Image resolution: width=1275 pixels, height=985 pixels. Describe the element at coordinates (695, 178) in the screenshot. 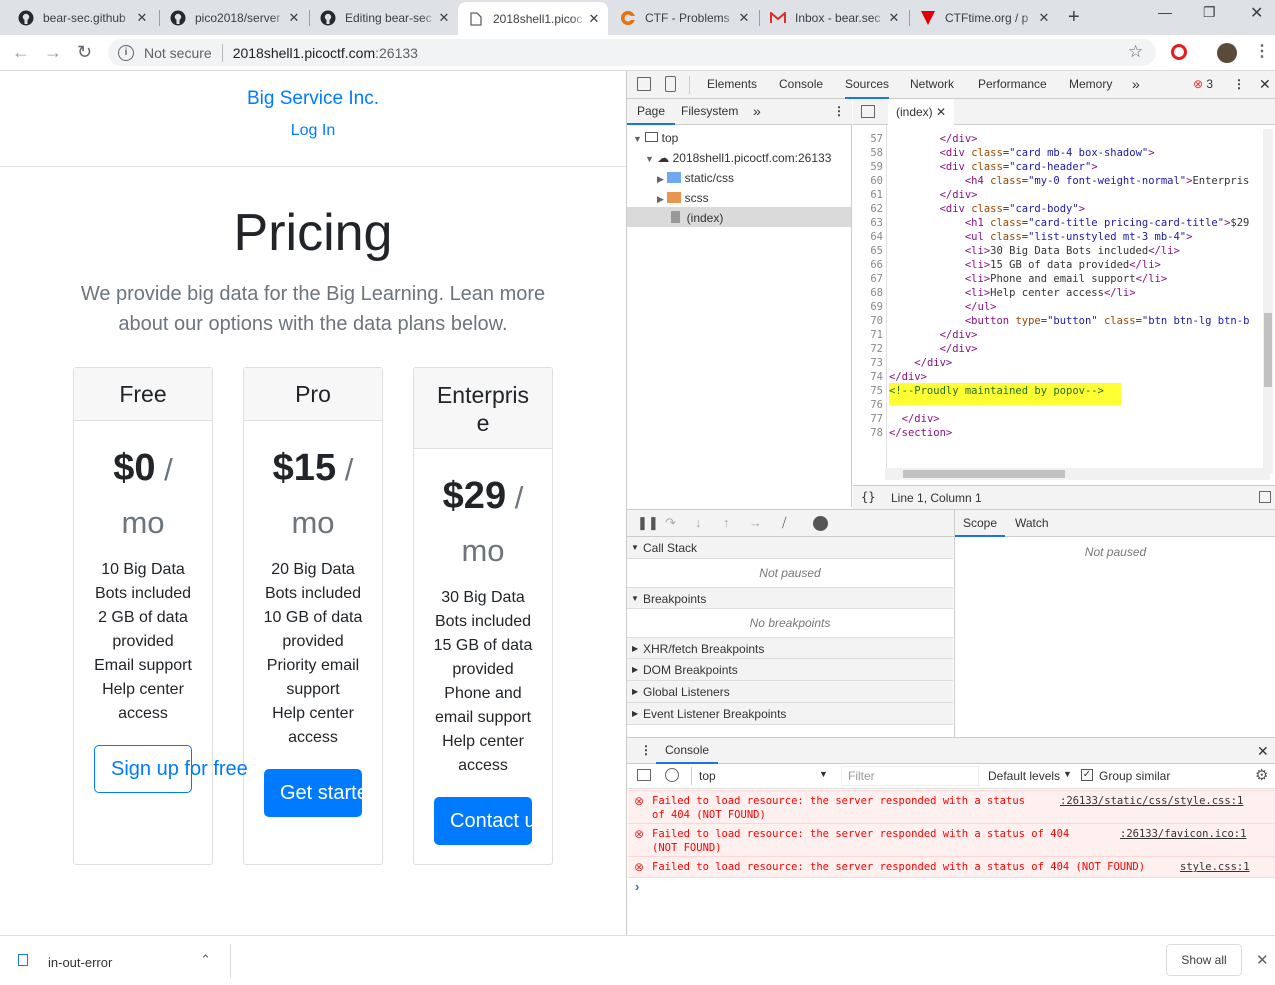

I see `tree-item-folder: ▶ static/css` at that location.